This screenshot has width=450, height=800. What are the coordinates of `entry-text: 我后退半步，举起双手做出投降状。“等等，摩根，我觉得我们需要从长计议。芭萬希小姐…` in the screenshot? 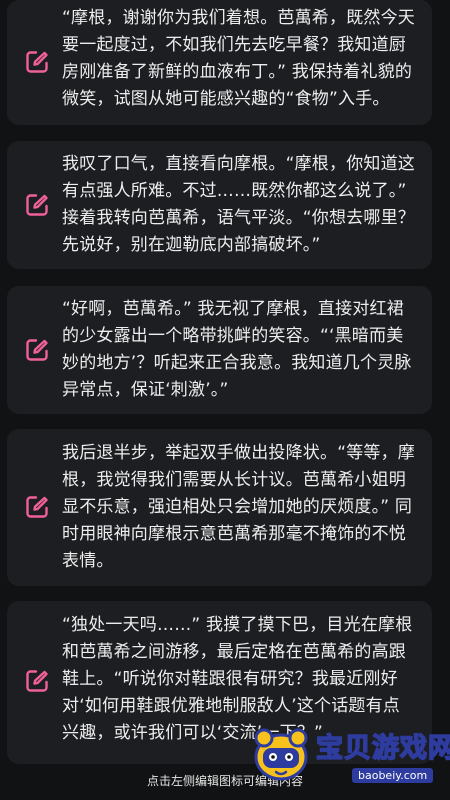 It's located at (239, 507).